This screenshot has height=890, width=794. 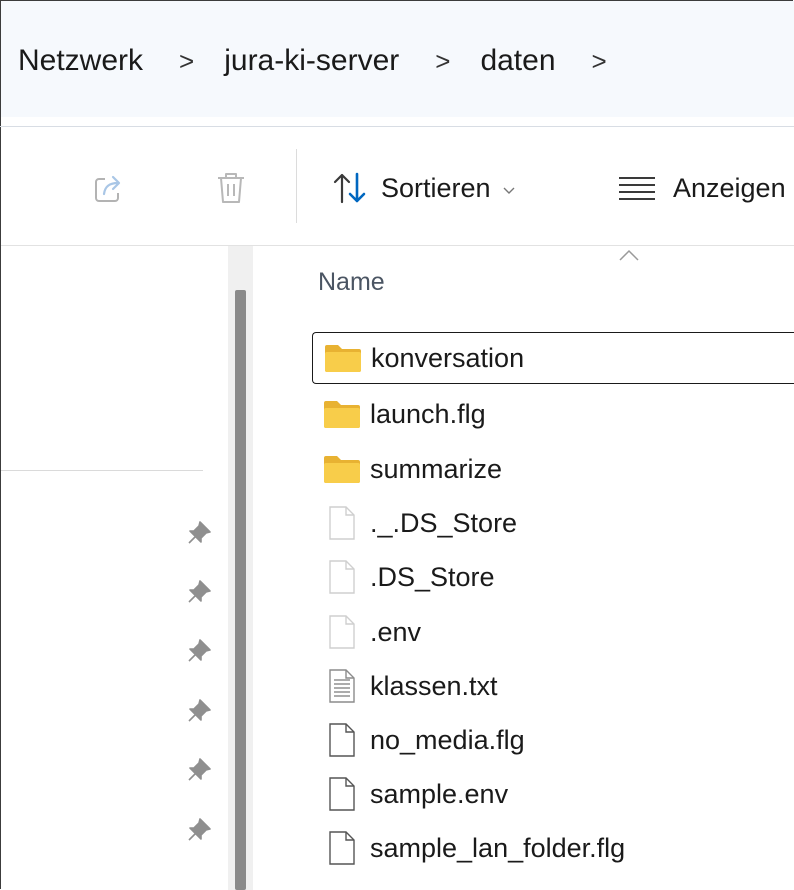 What do you see at coordinates (351, 282) in the screenshot?
I see `column-header-name: Name` at bounding box center [351, 282].